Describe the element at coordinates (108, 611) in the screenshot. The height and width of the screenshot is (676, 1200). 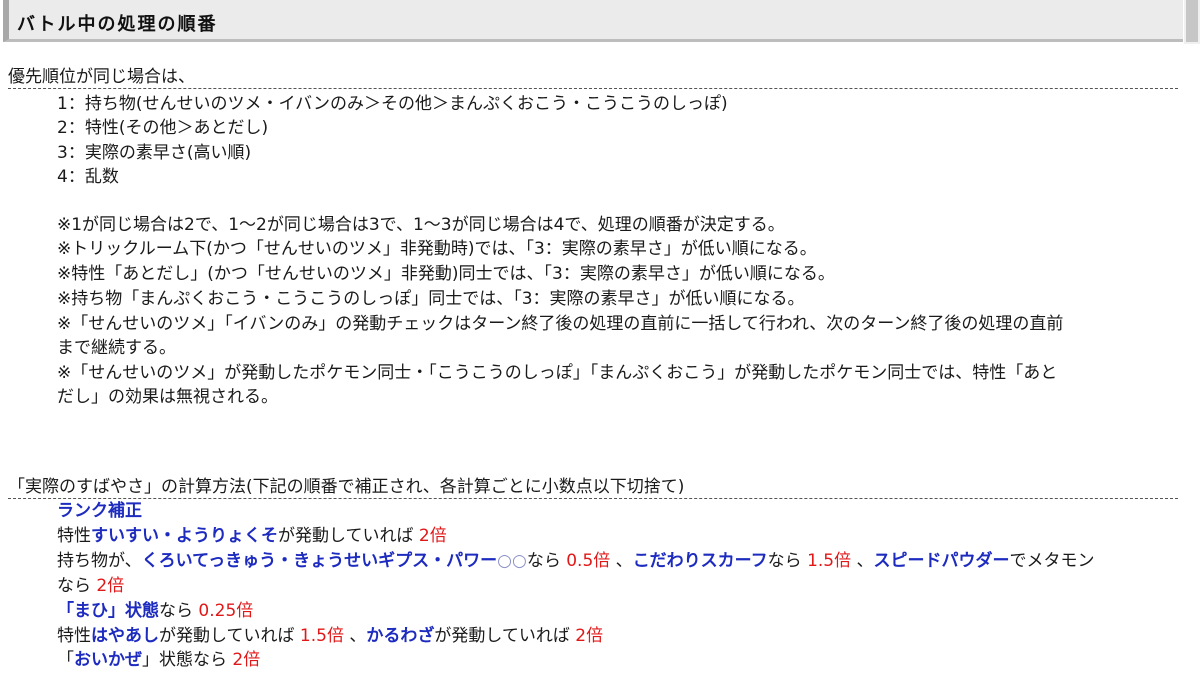
I see `status-link: 「まひ」状態` at that location.